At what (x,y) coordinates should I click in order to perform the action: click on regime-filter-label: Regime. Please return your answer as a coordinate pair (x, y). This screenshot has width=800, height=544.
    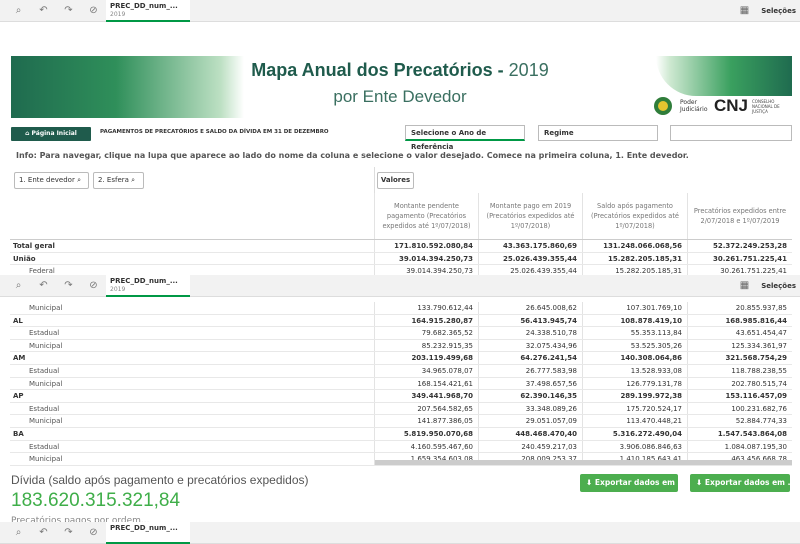
    Looking at the image, I should click on (559, 133).